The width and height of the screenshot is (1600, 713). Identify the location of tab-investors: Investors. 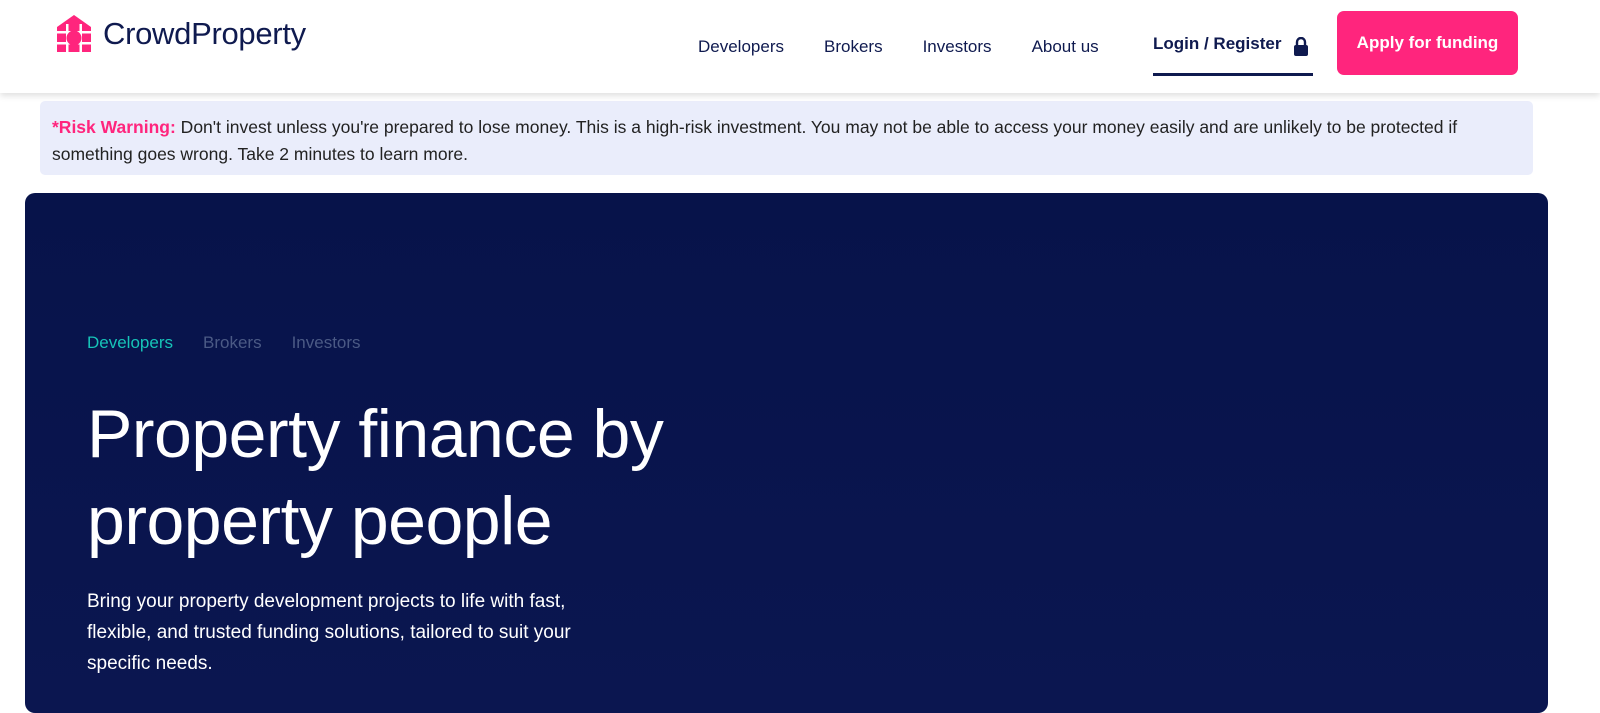
(326, 343).